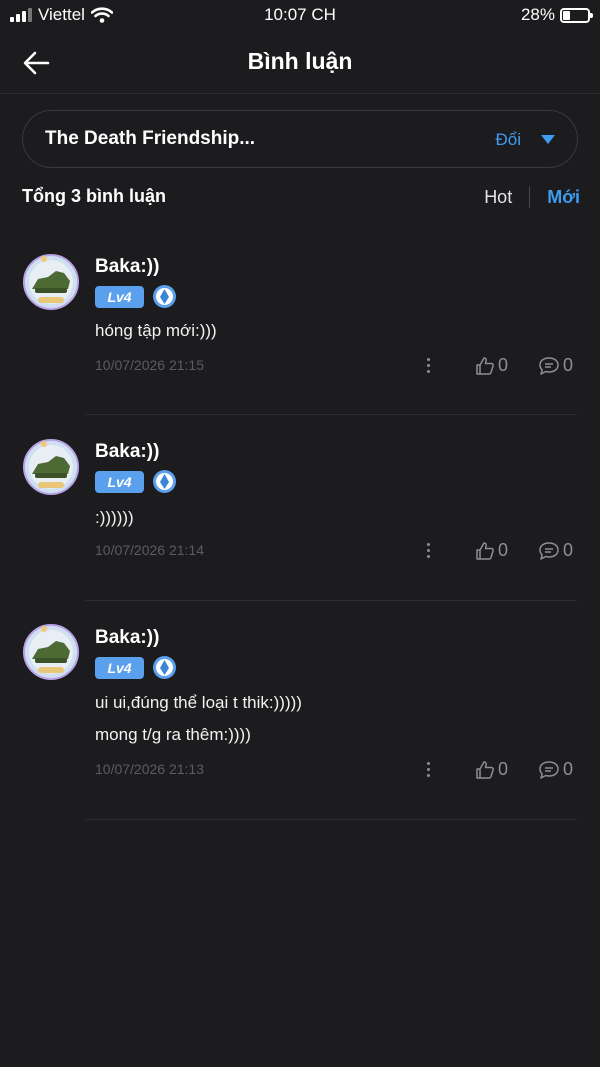  I want to click on triangle-down-icon, so click(548, 139).